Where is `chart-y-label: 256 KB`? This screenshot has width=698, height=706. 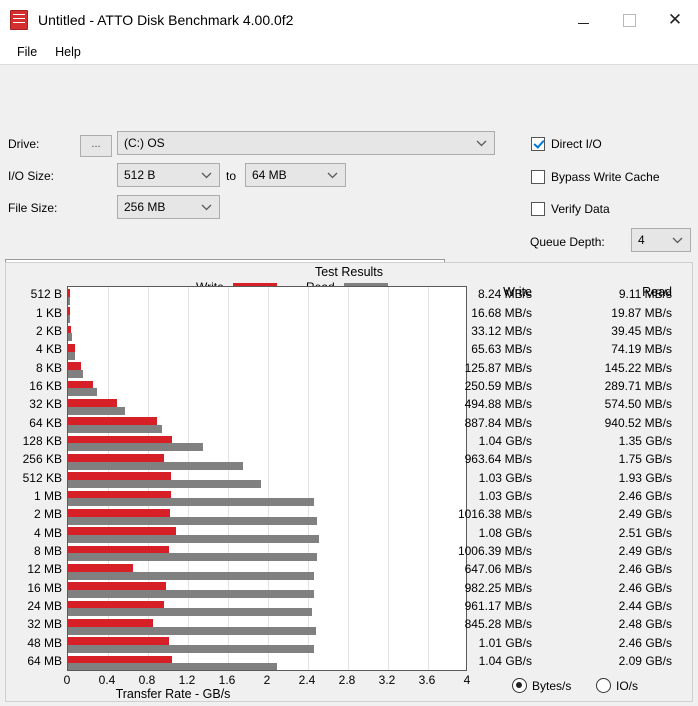 chart-y-label: 256 KB is located at coordinates (42, 459).